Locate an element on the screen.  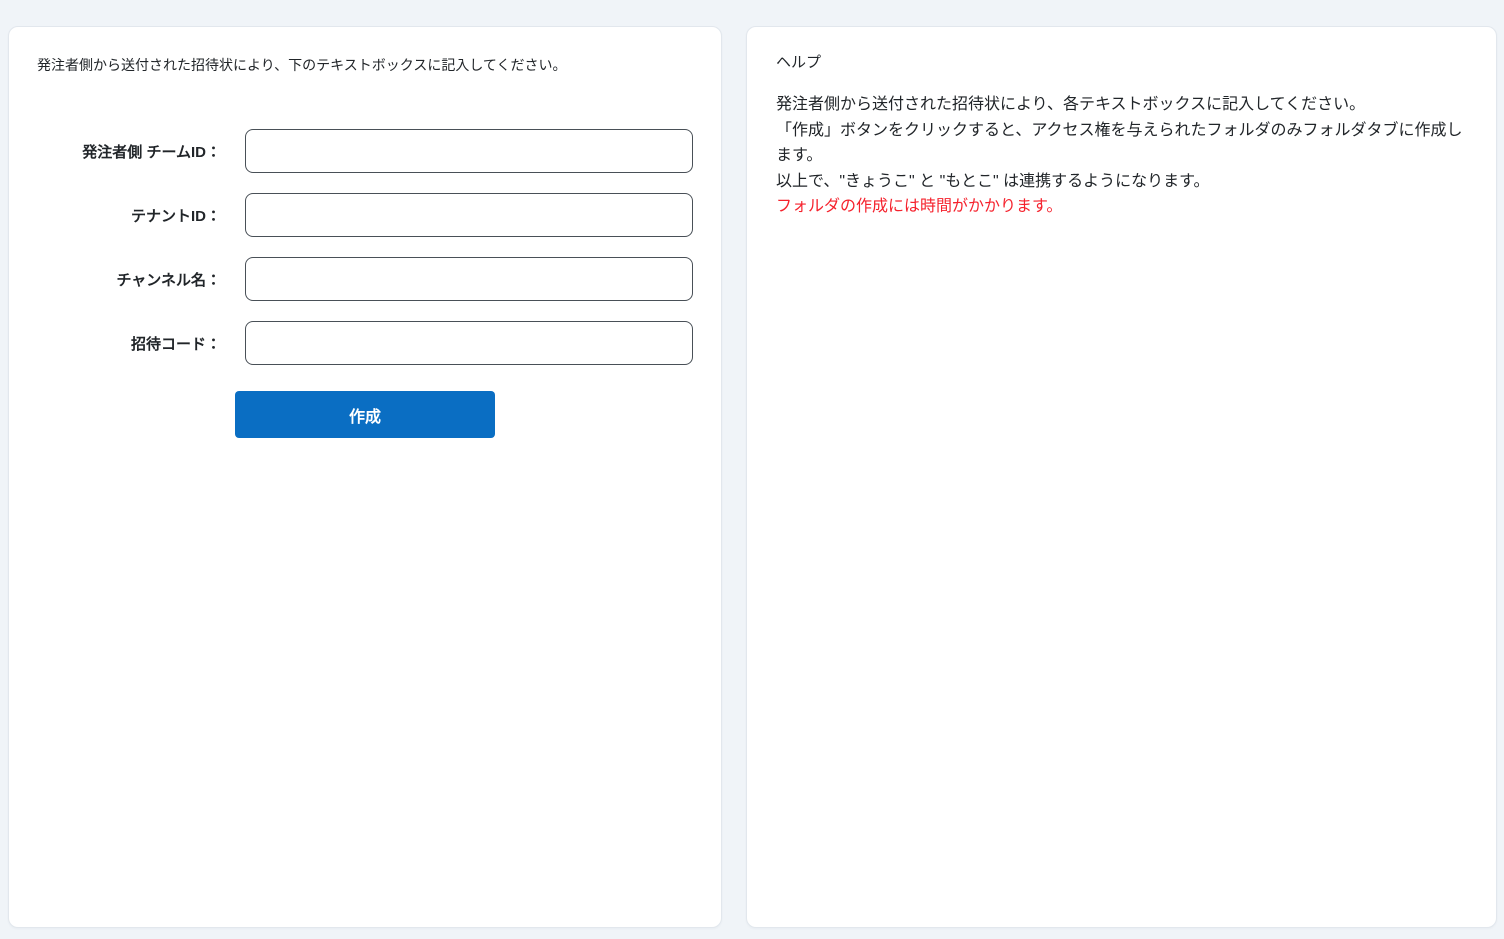
form-row-tenant-id: テナントID： is located at coordinates (365, 215).